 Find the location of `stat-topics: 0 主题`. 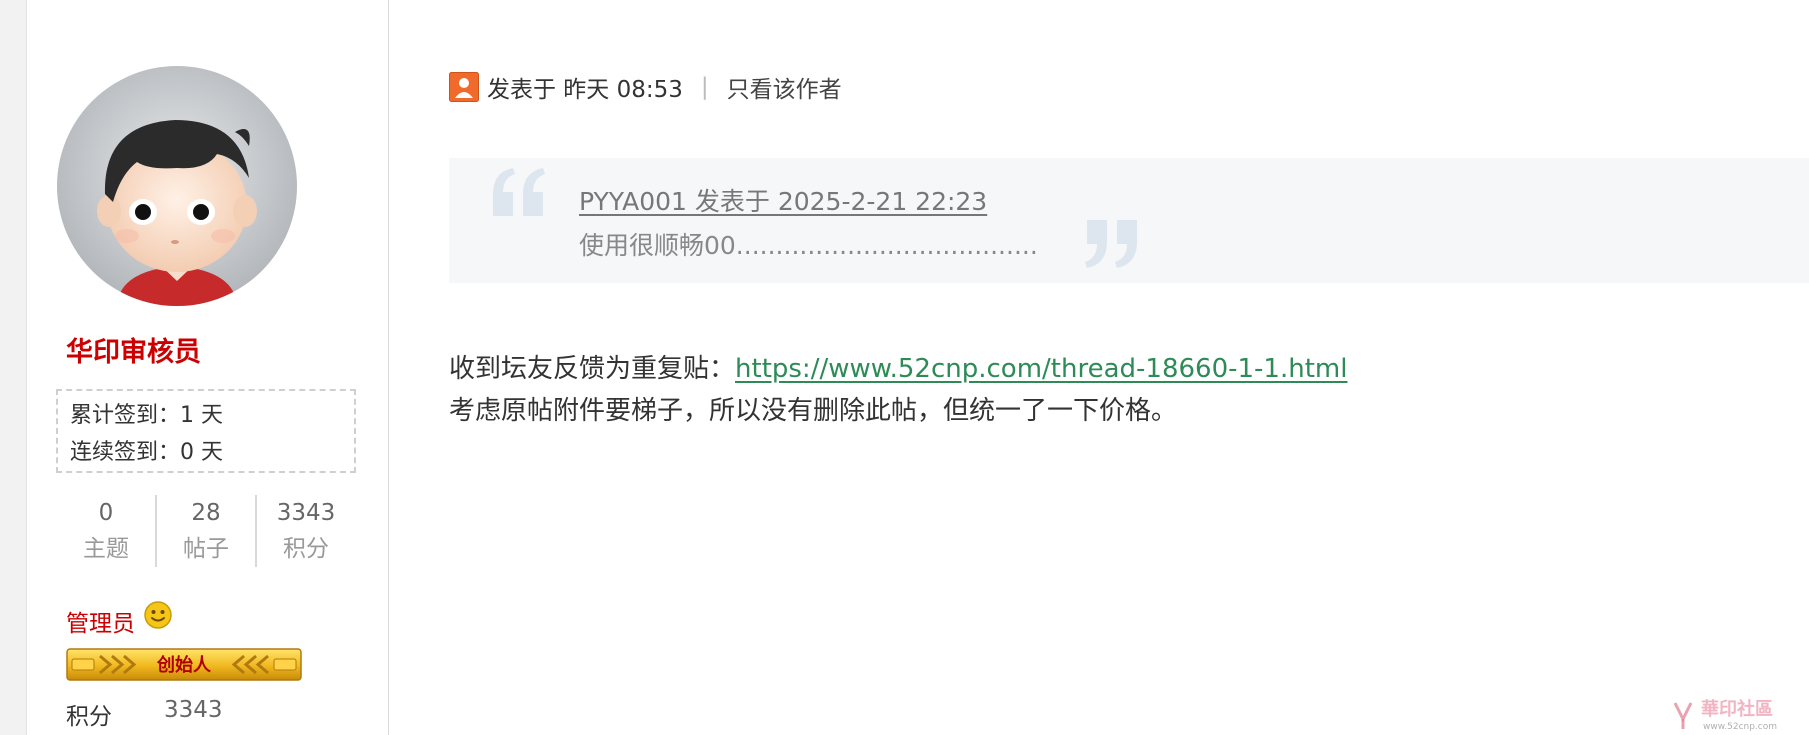

stat-topics: 0 主题 is located at coordinates (106, 531).